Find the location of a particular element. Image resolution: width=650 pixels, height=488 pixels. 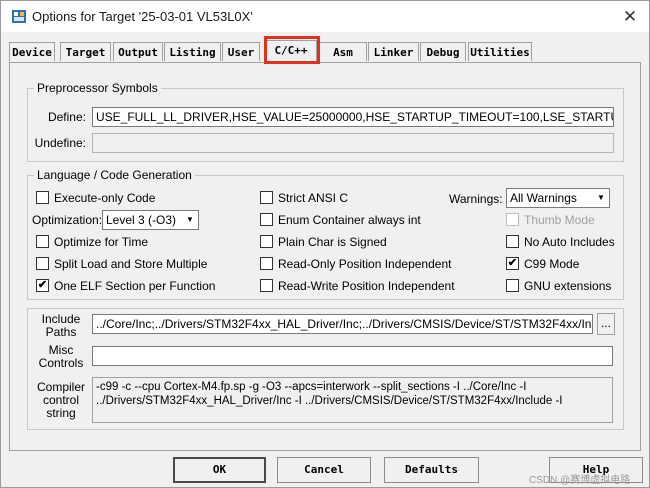

optimization-value: Level 3 (-O3) is located at coordinates (141, 220).